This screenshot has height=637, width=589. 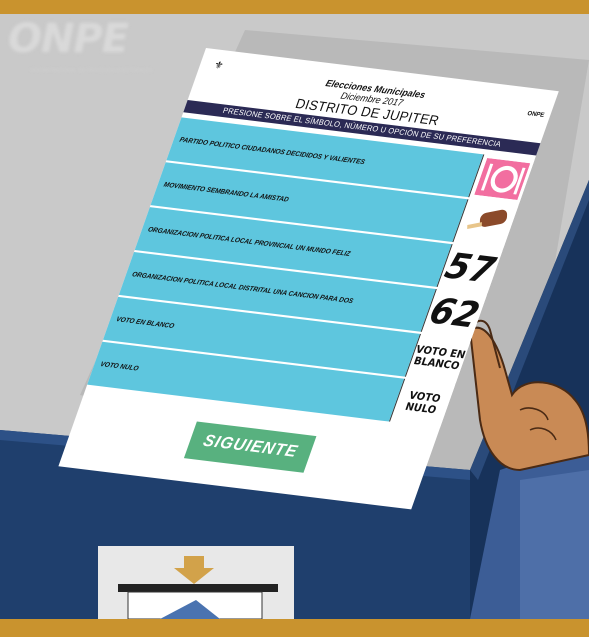 What do you see at coordinates (423, 403) in the screenshot?
I see `null-vote-text: VOTO NULO` at bounding box center [423, 403].